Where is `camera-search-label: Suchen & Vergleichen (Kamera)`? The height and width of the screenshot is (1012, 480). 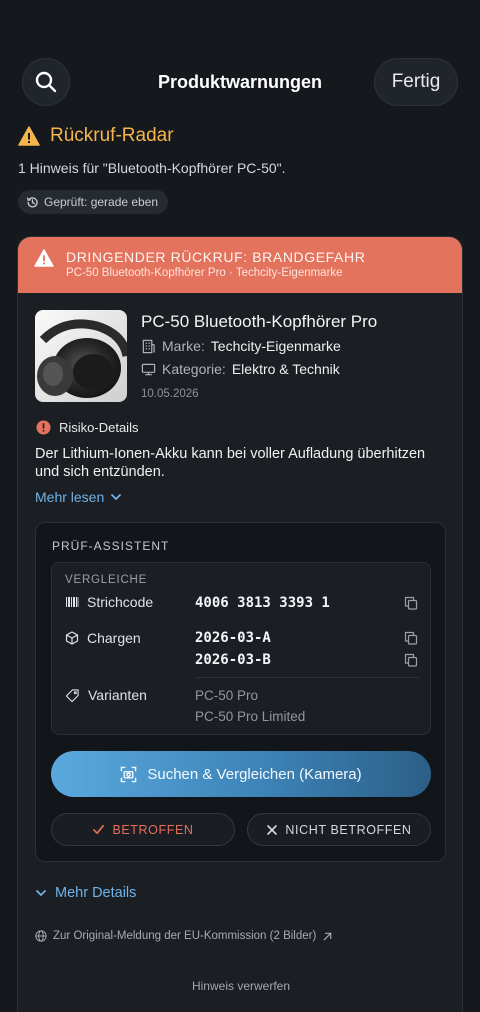 camera-search-label: Suchen & Vergleichen (Kamera) is located at coordinates (254, 774).